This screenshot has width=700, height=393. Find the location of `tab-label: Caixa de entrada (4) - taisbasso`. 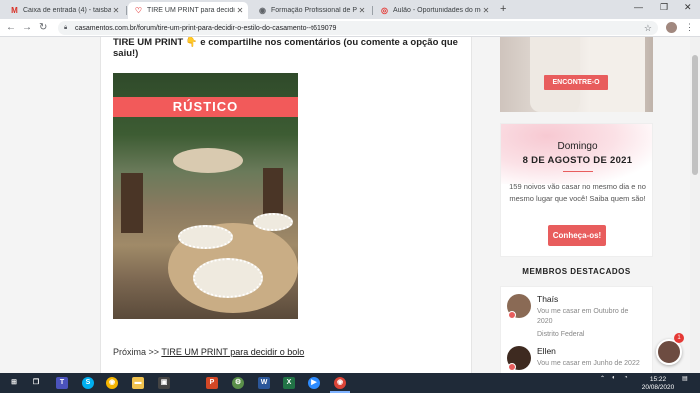

tab-label: Caixa de entrada (4) - taisbasso is located at coordinates (67, 10).